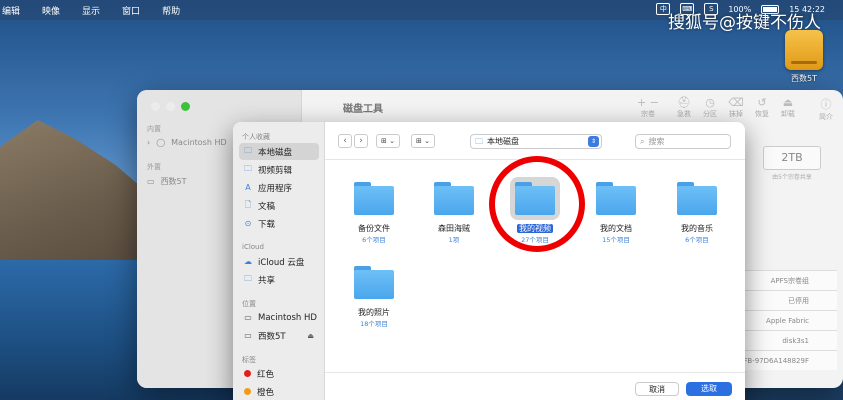  Describe the element at coordinates (454, 228) in the screenshot. I see `folder-name: 森田海贼` at that location.